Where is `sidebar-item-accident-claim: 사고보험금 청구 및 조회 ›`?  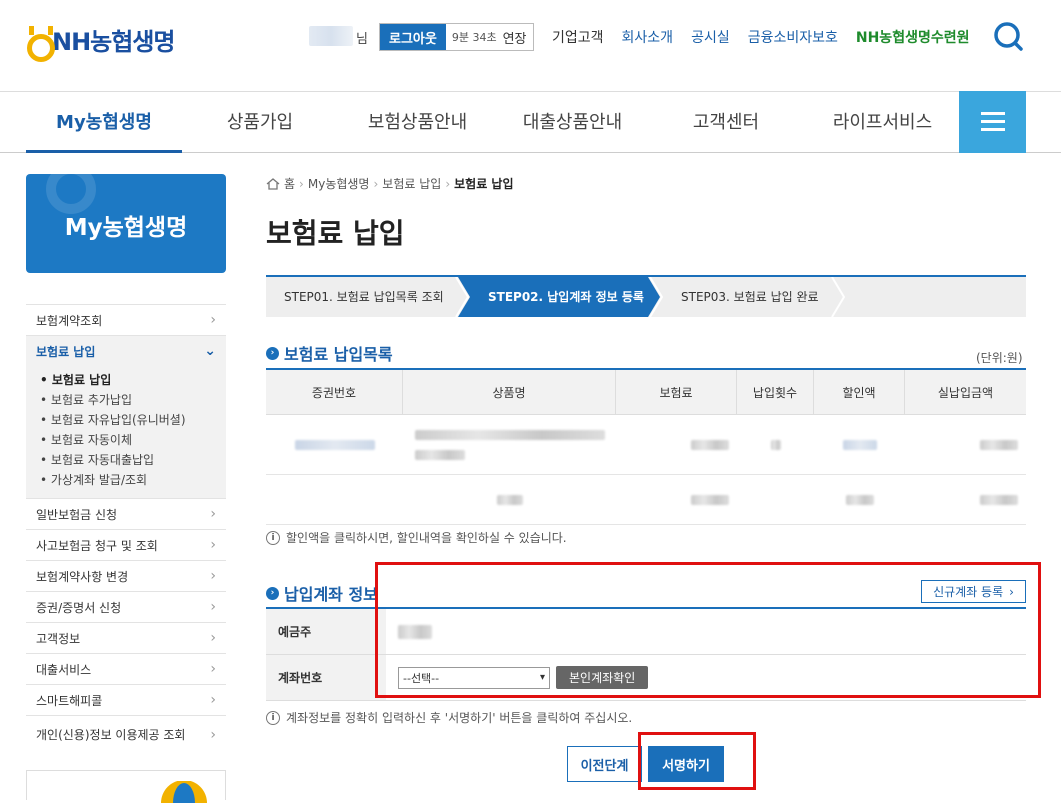
sidebar-item-accident-claim: 사고보험금 청구 및 조회 › is located at coordinates (126, 544).